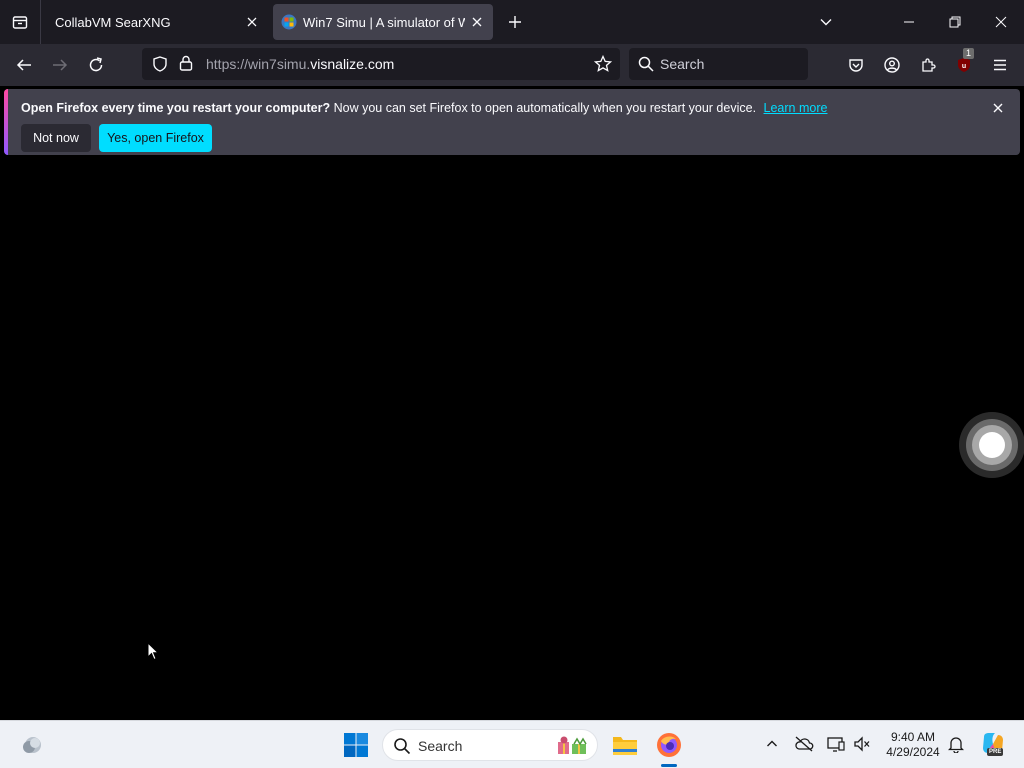 This screenshot has height=768, width=1024. Describe the element at coordinates (32, 745) in the screenshot. I see `weather-widget-icon` at that location.